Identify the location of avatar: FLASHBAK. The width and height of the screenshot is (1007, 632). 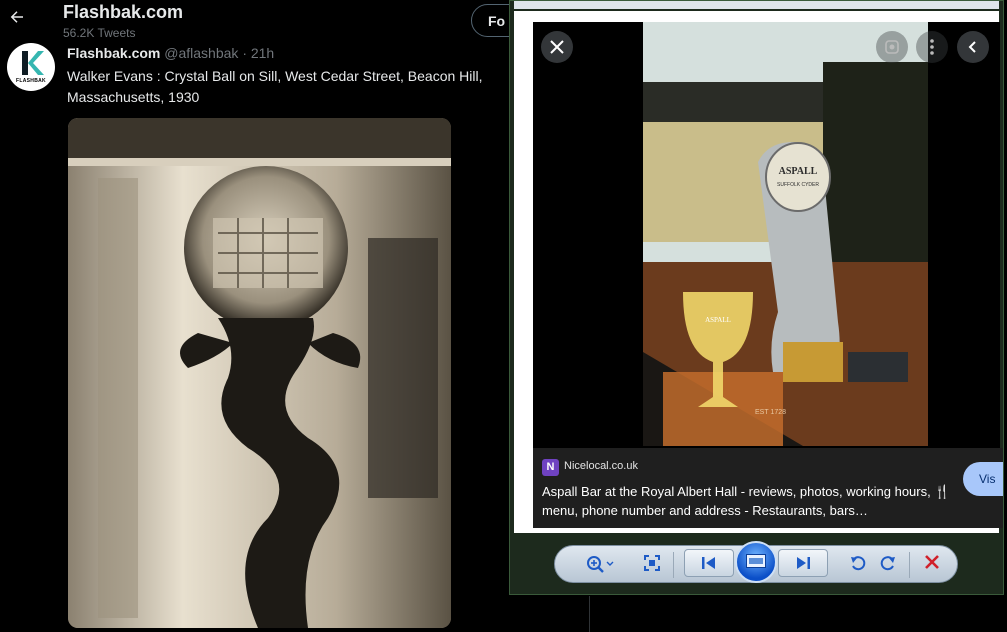
(31, 67).